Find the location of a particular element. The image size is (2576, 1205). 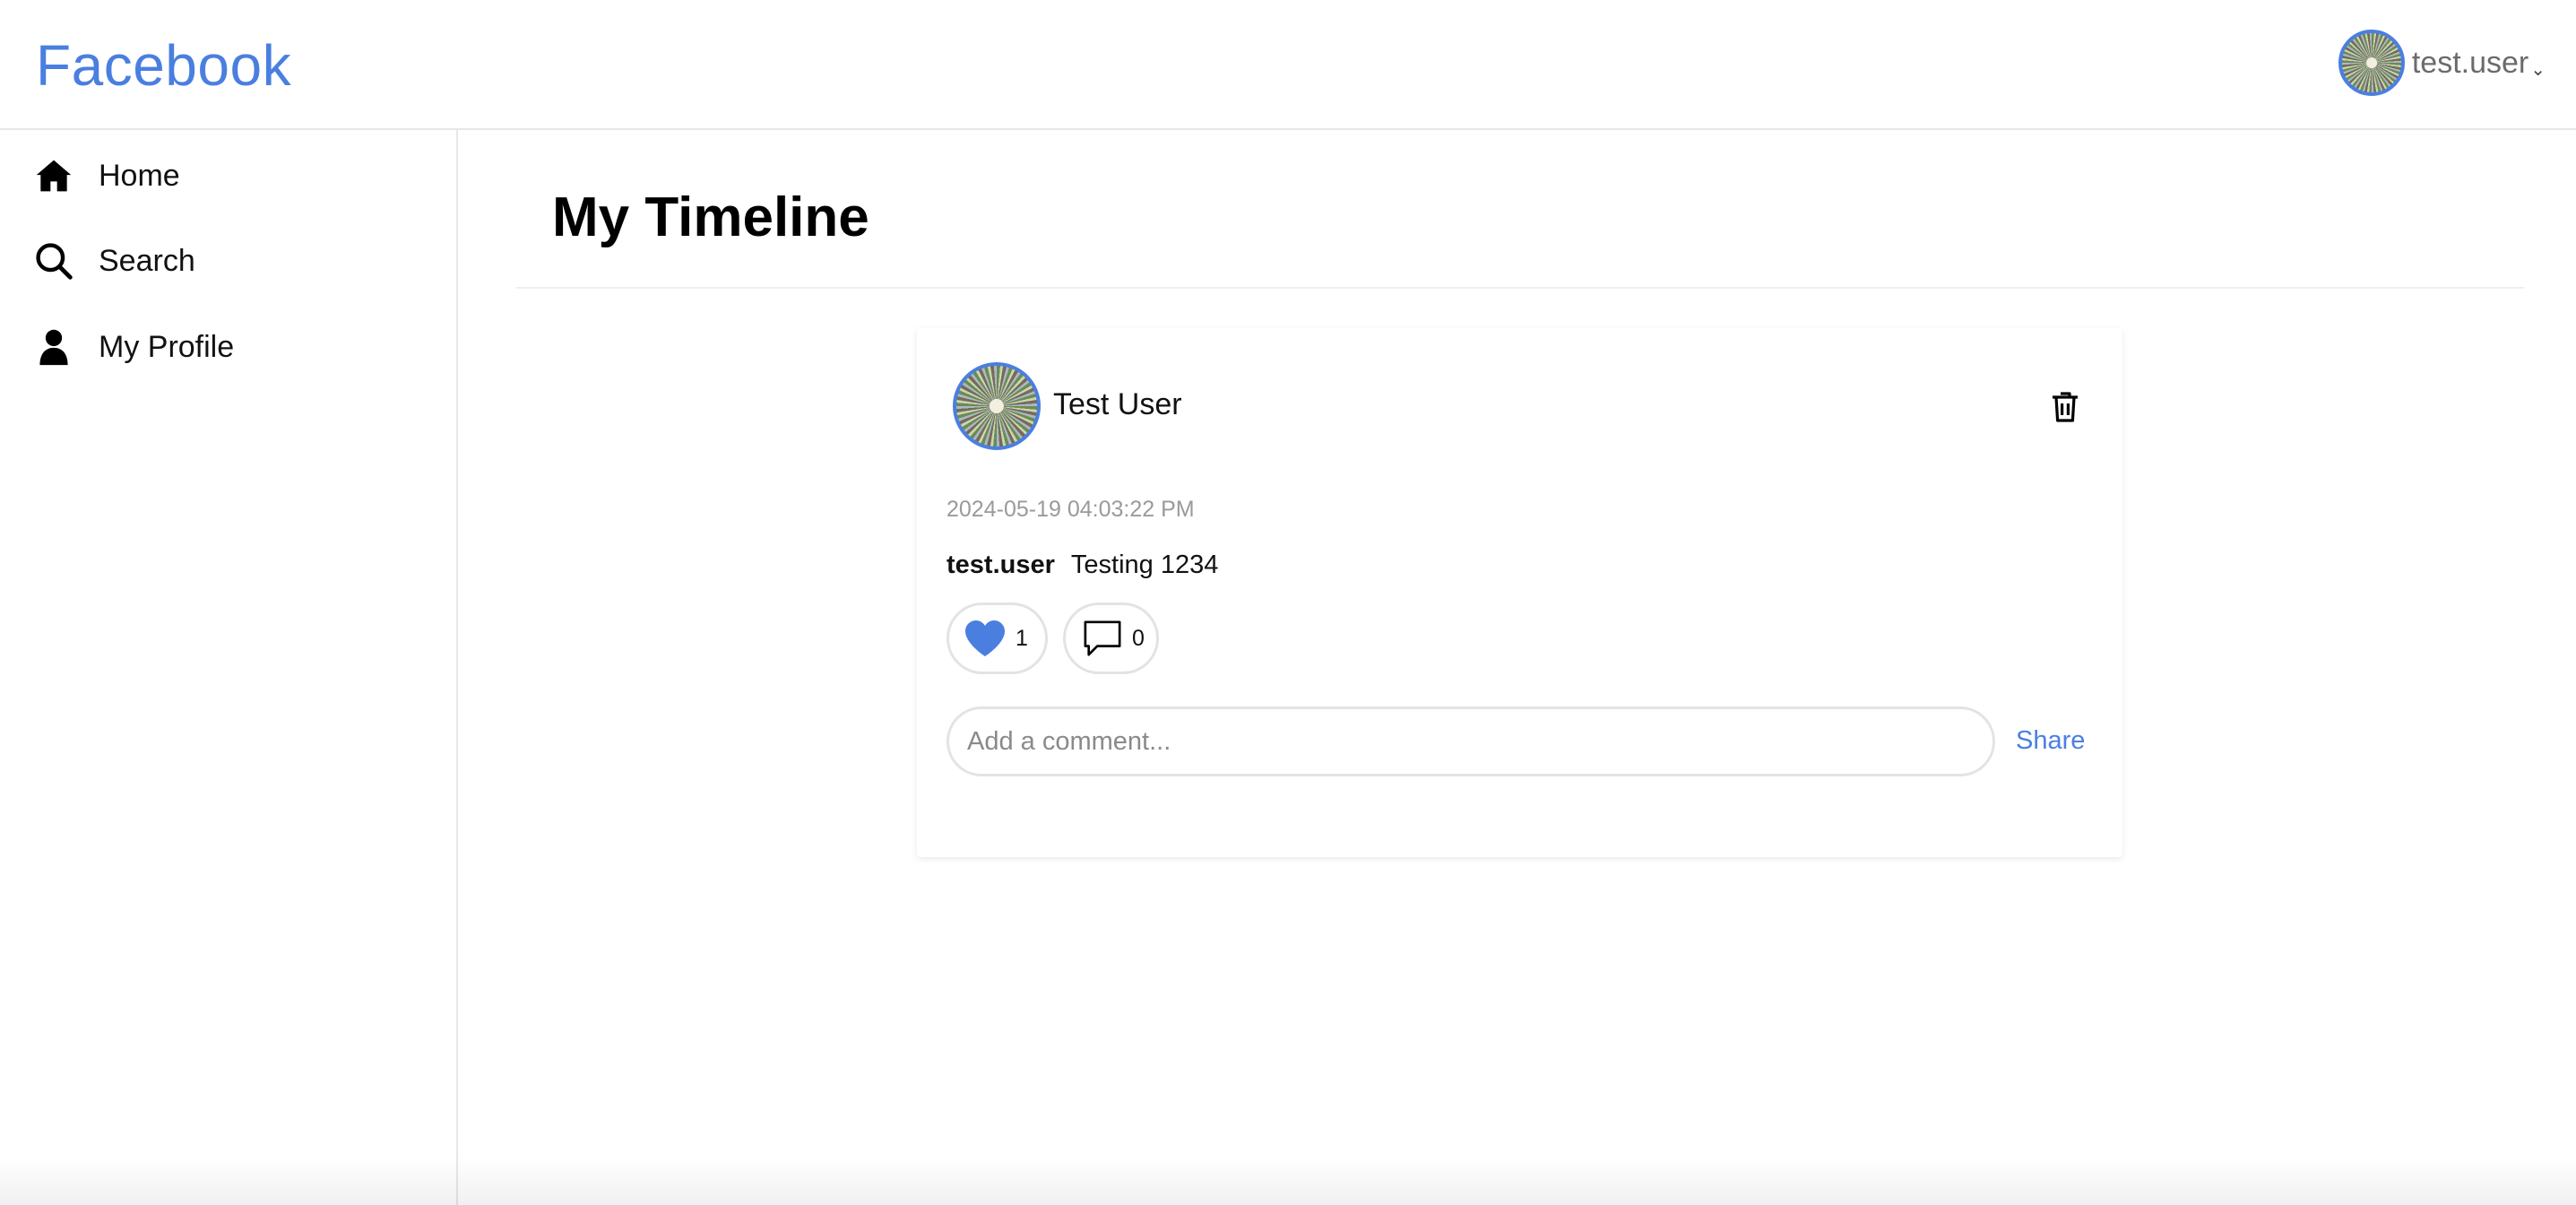

brand-logo: Facebook is located at coordinates (163, 65).